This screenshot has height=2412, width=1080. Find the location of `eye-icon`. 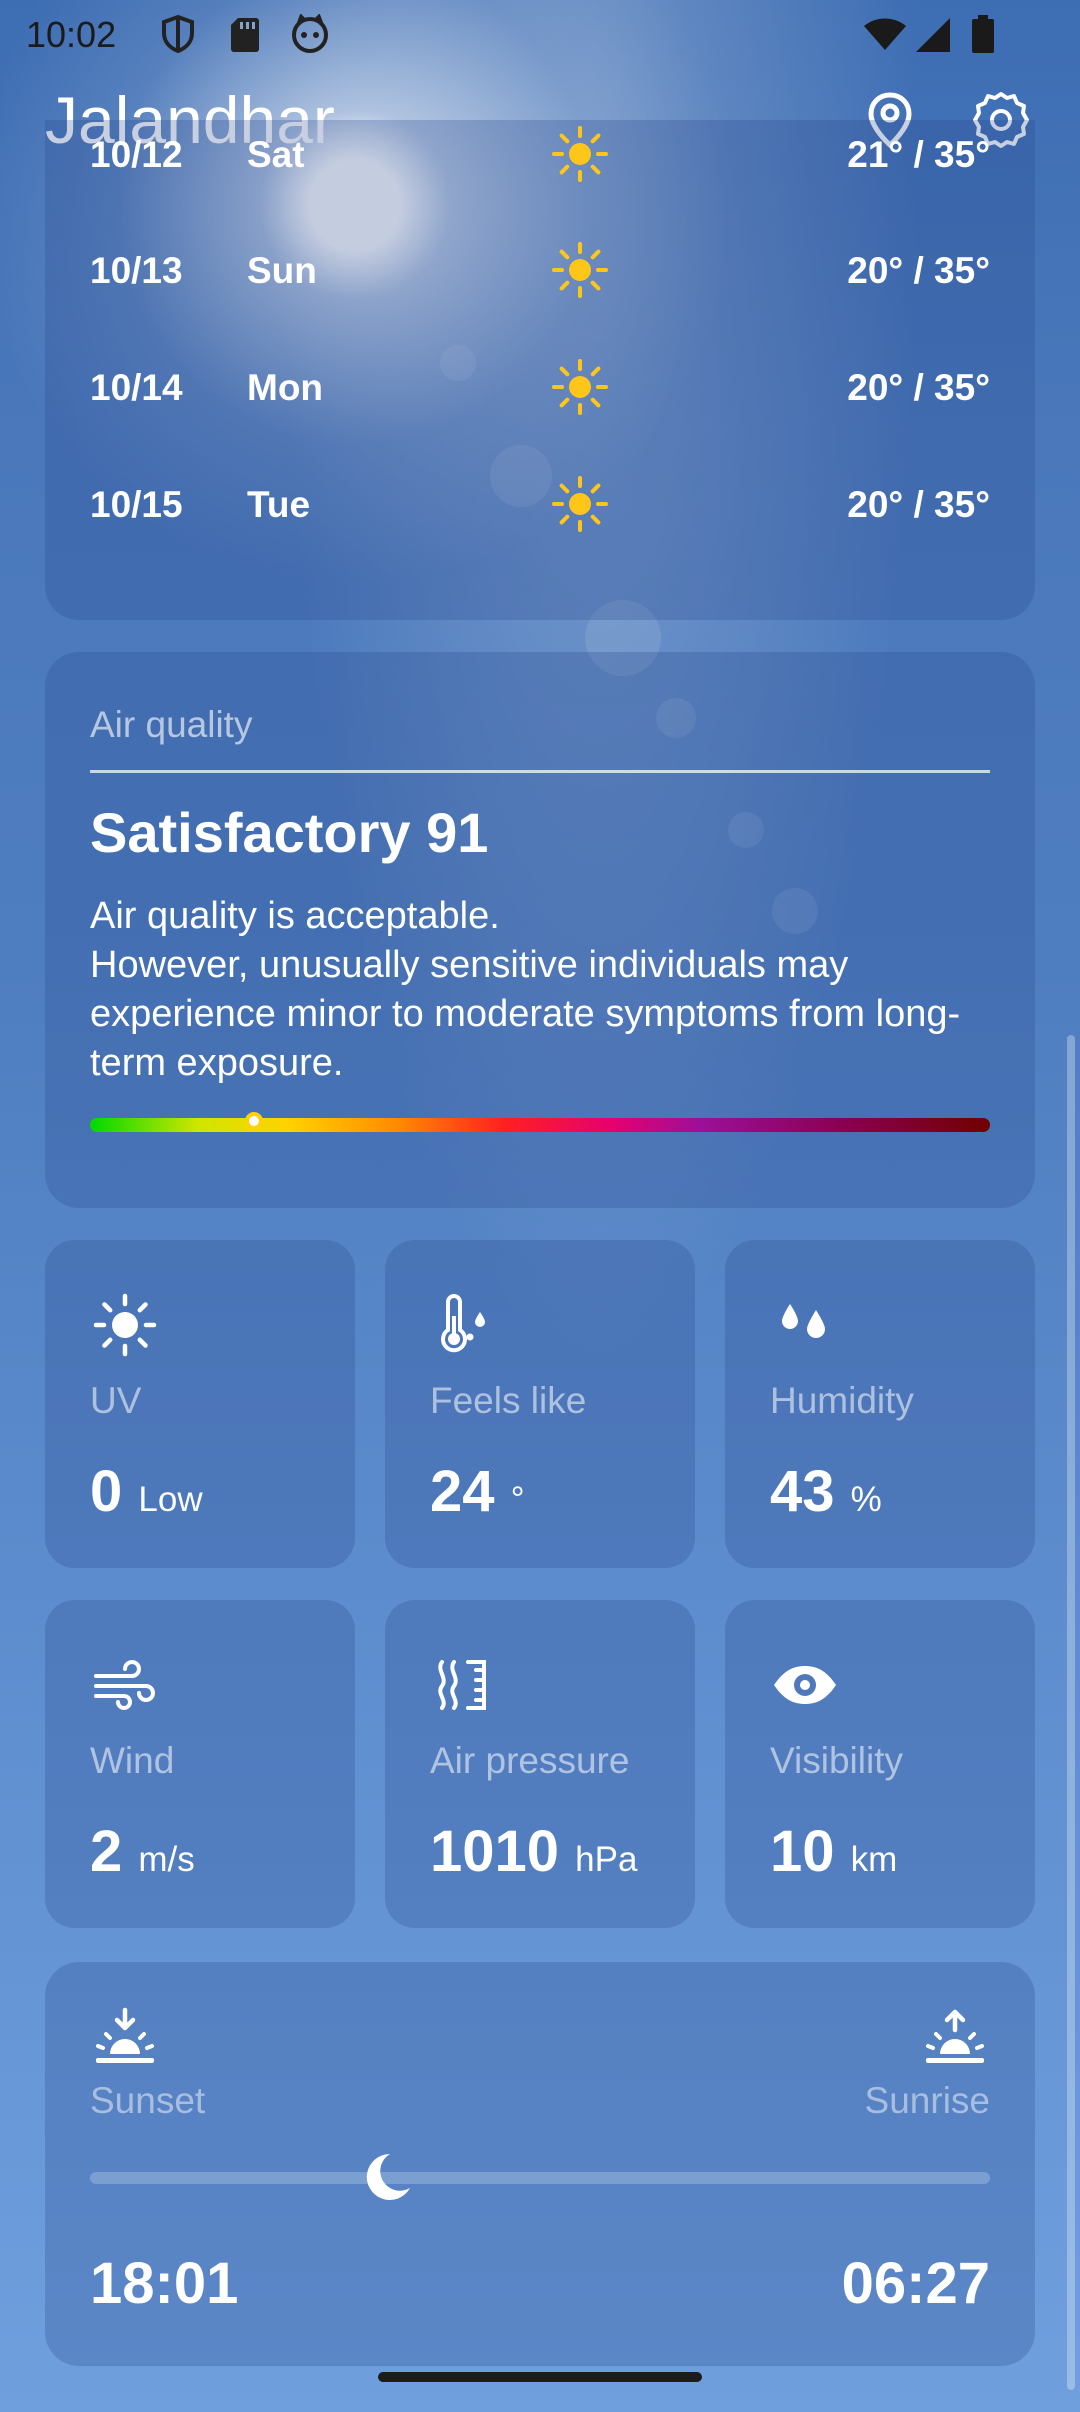

eye-icon is located at coordinates (805, 1685).